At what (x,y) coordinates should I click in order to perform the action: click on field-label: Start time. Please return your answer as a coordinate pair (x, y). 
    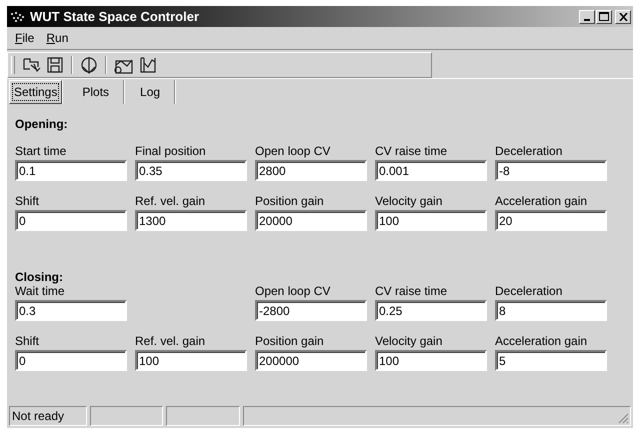
    Looking at the image, I should click on (41, 151).